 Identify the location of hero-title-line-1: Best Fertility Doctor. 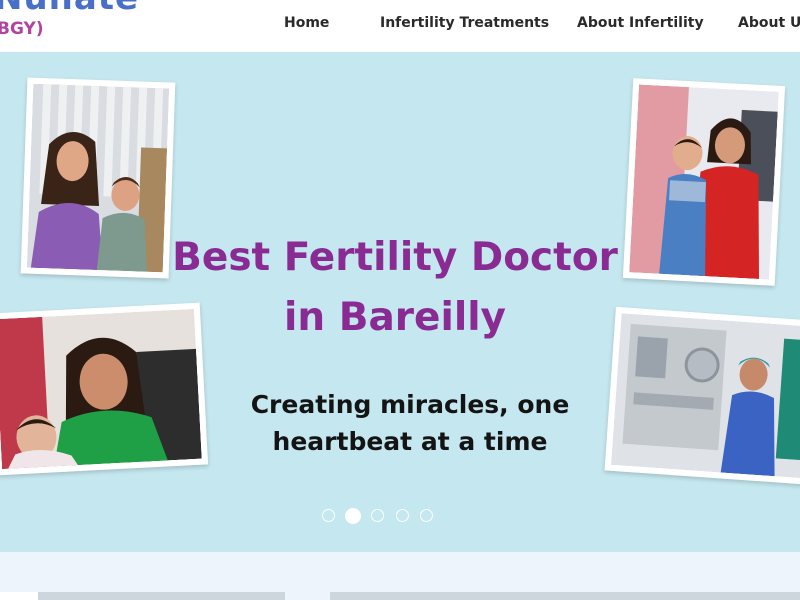
(395, 257).